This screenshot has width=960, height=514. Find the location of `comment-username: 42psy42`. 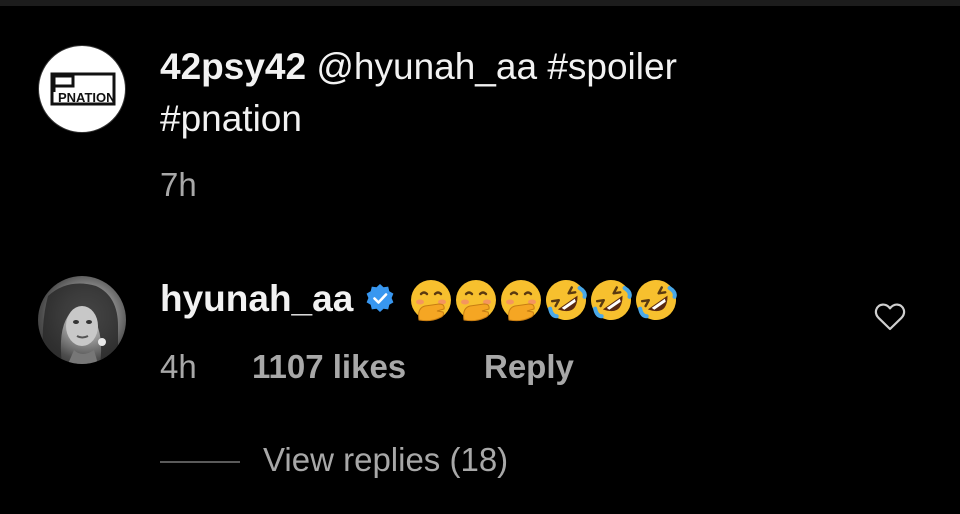

comment-username: 42psy42 is located at coordinates (233, 66).